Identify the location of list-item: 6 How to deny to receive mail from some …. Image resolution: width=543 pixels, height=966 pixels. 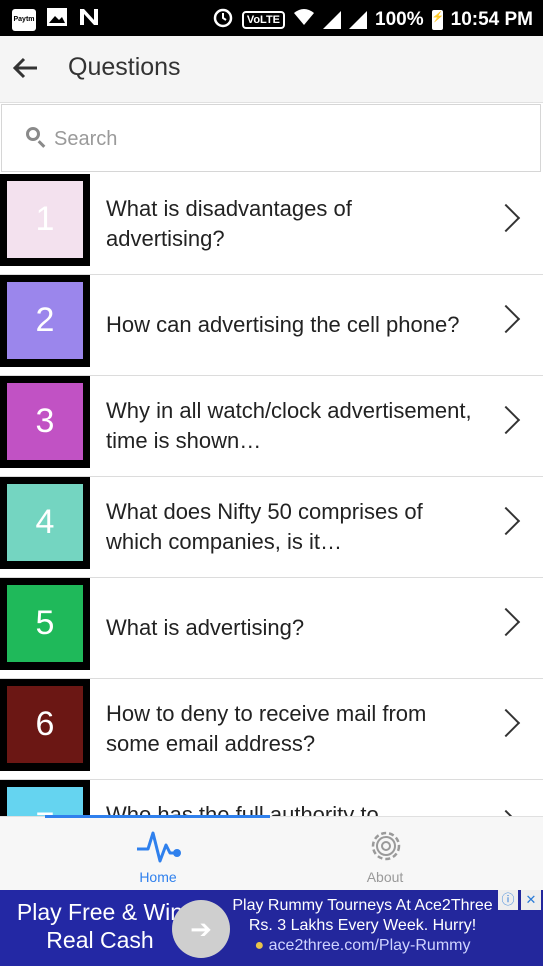
(271, 729).